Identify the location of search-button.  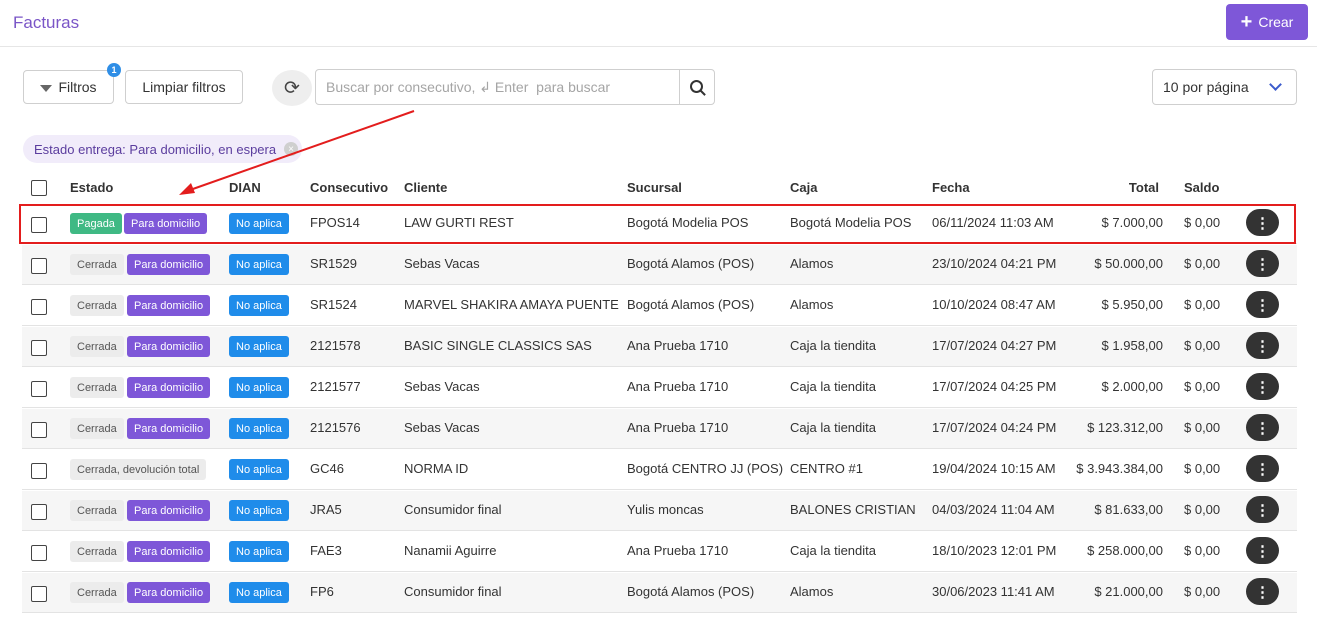
(697, 87).